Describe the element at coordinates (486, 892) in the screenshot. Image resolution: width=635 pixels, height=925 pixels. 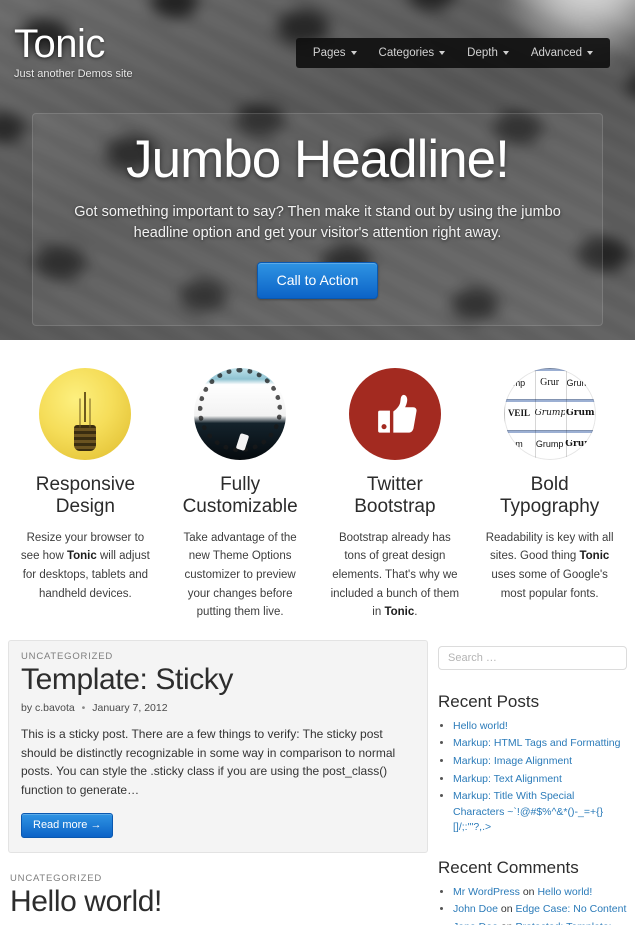
I see `comment-author-link: Mr WordPress` at that location.